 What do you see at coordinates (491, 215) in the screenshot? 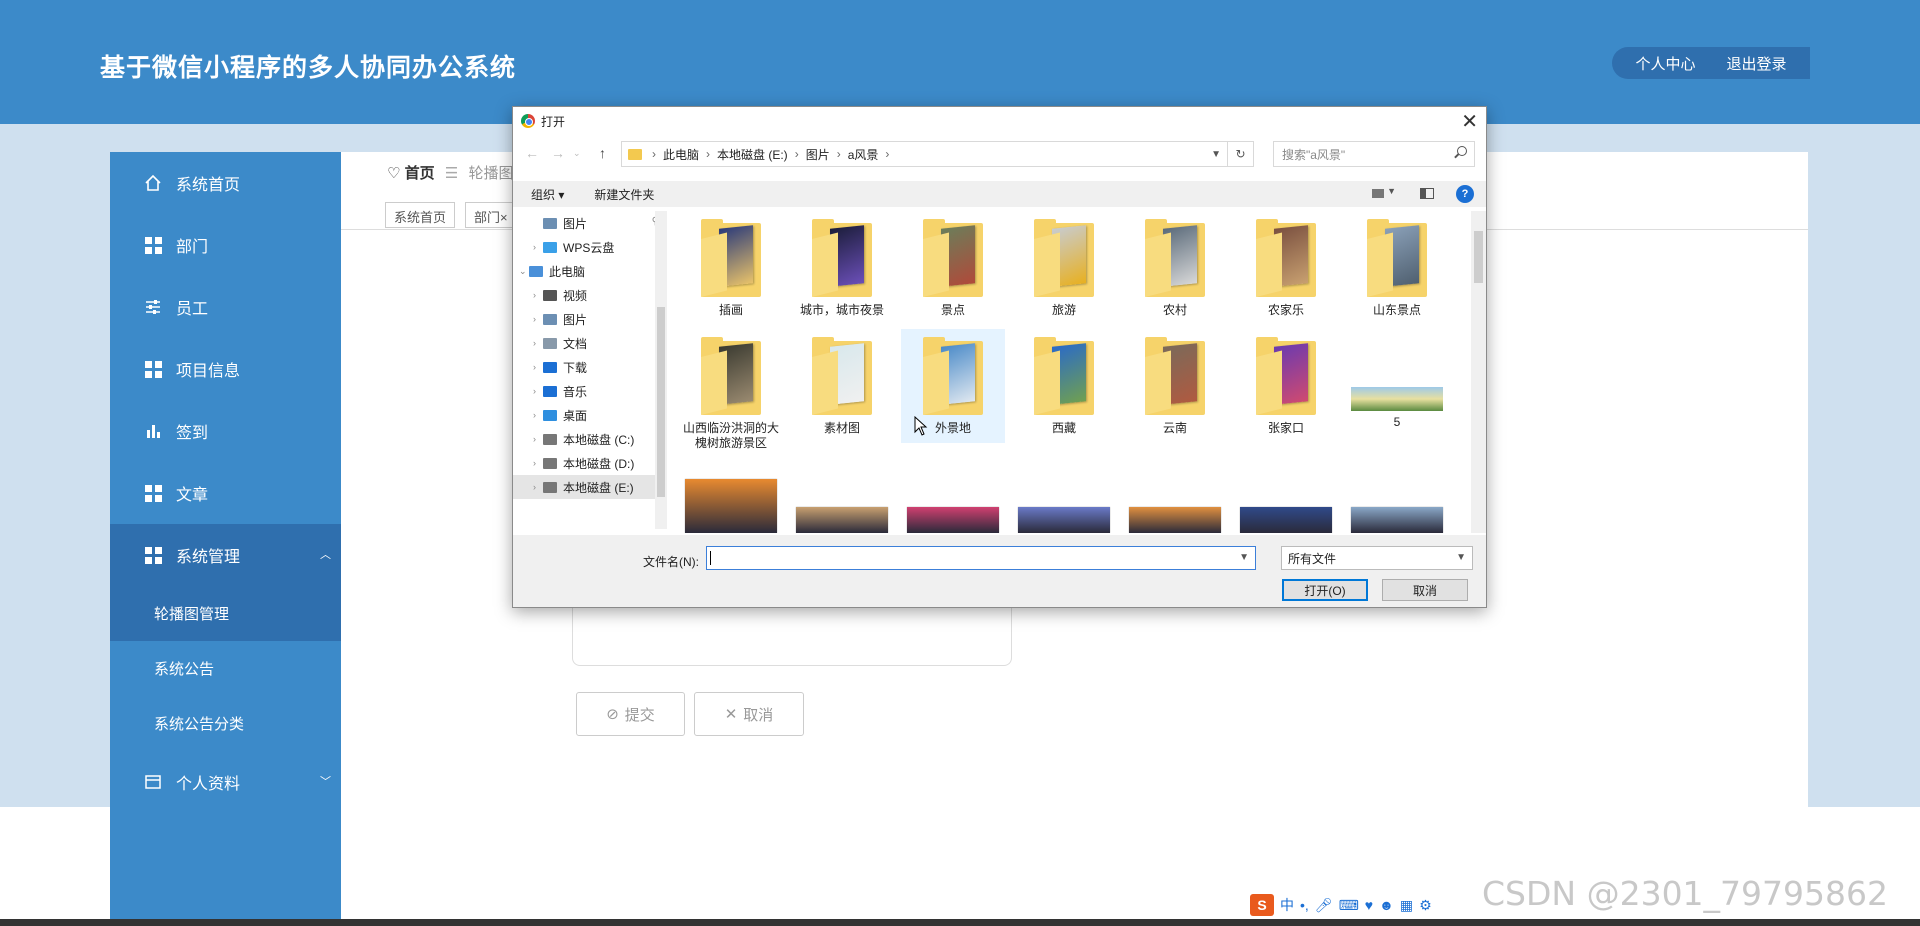
I see `tab-department: 部门×` at bounding box center [491, 215].